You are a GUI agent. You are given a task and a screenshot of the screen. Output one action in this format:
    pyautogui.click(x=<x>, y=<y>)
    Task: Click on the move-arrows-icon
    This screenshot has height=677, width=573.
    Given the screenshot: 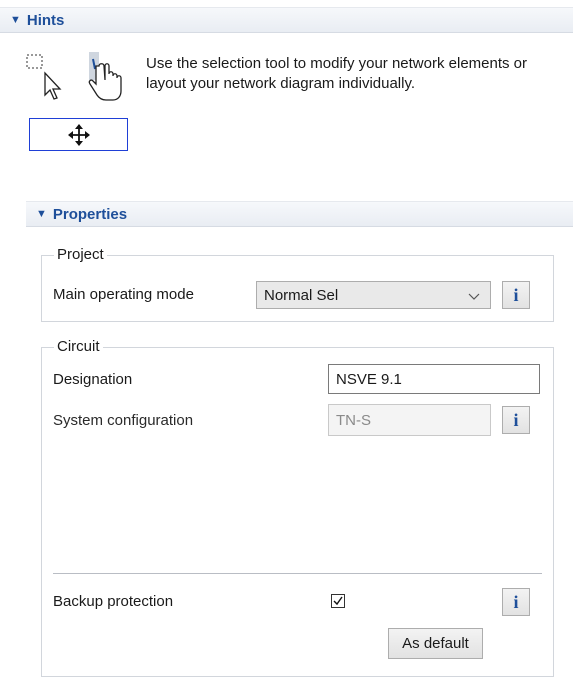 What is the action you would take?
    pyautogui.click(x=79, y=135)
    